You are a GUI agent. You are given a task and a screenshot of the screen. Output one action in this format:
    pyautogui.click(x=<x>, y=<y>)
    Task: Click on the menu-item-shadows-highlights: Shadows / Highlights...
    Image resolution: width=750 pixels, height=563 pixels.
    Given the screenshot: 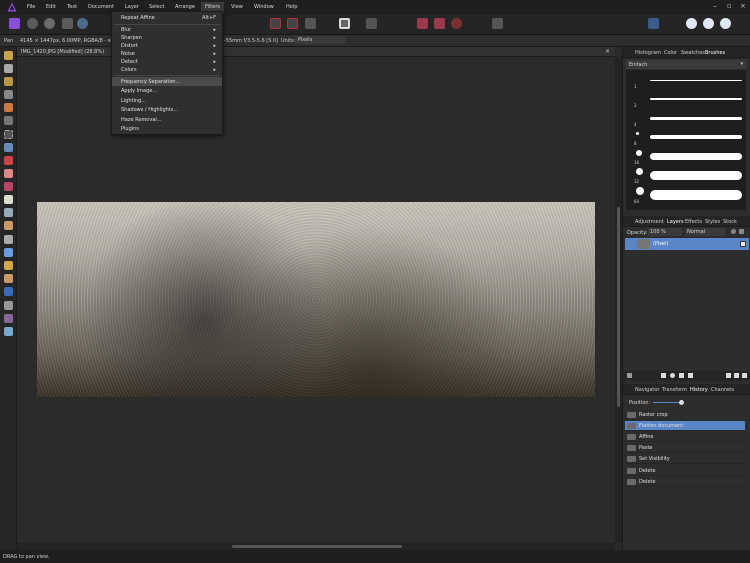 What is the action you would take?
    pyautogui.click(x=167, y=109)
    